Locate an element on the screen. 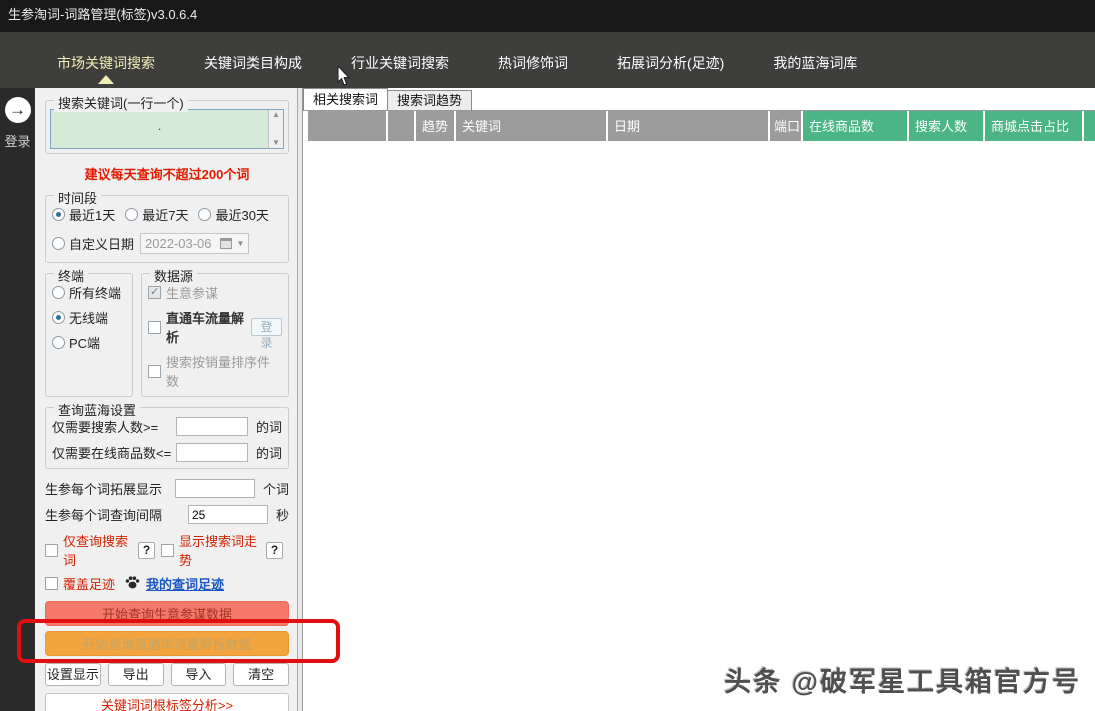 This screenshot has width=1095, height=711. max-products-label: 仅需要在线商品数<= is located at coordinates (112, 453).